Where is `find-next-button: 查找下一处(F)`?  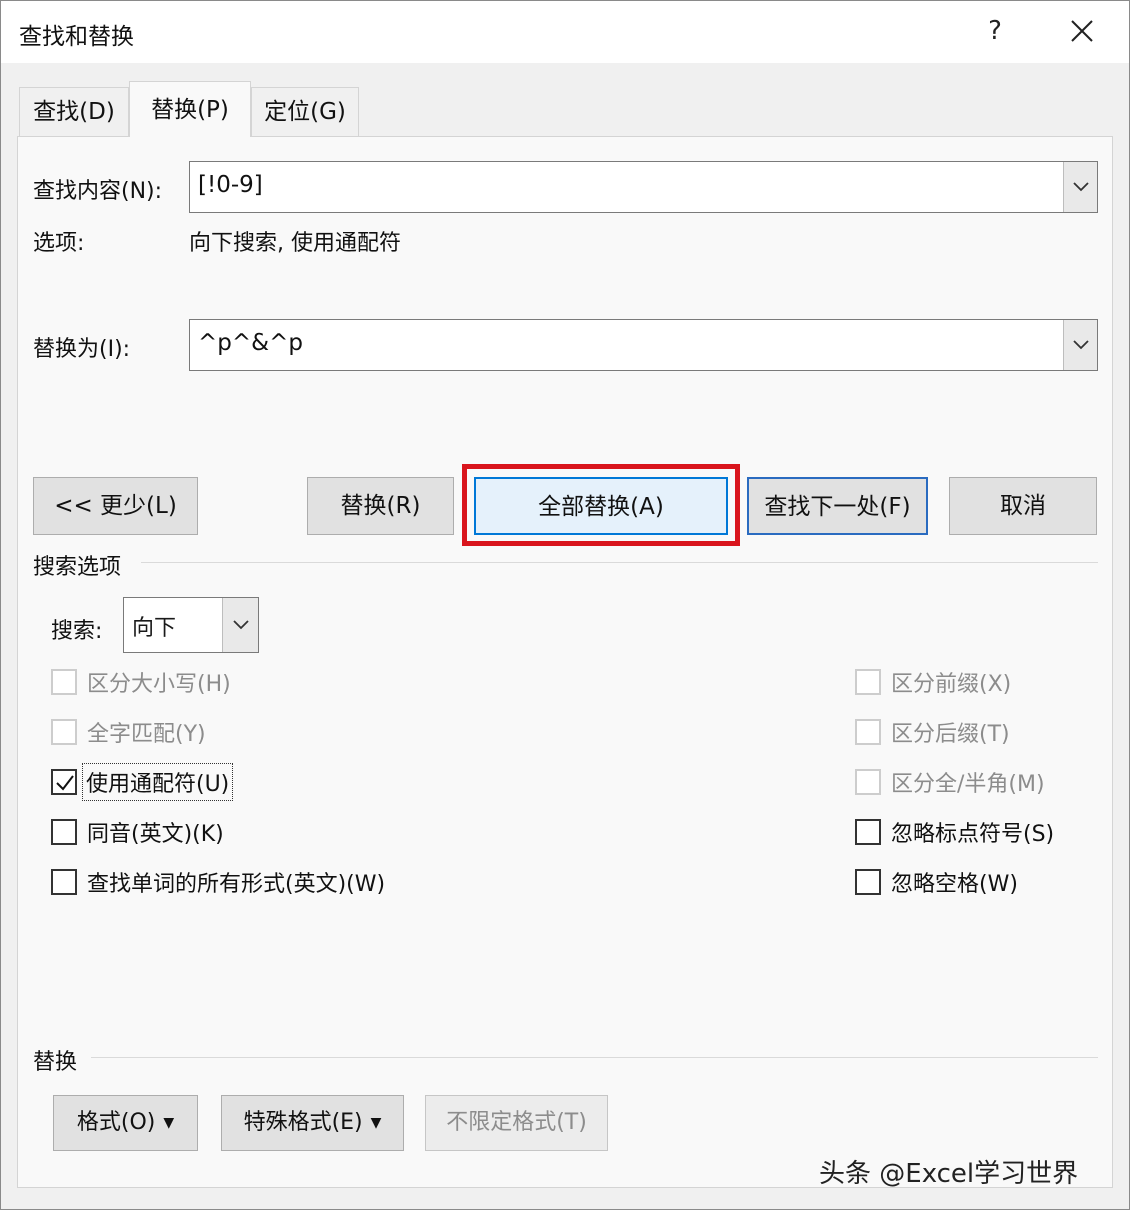 find-next-button: 查找下一处(F) is located at coordinates (837, 506).